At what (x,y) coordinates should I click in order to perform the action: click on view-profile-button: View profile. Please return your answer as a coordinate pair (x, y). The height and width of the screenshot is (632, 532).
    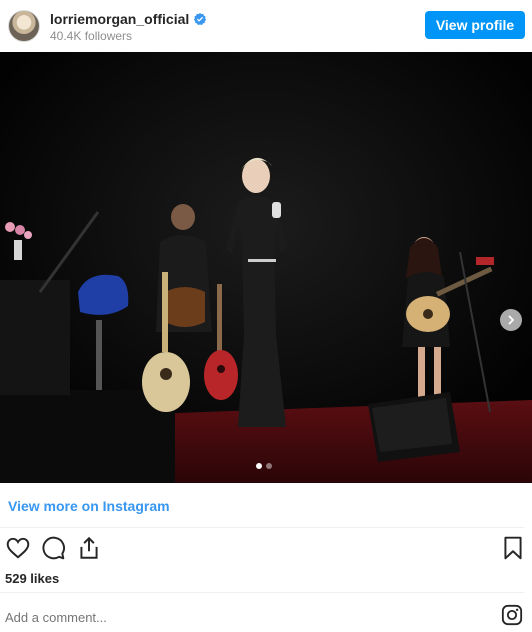
    Looking at the image, I should click on (475, 25).